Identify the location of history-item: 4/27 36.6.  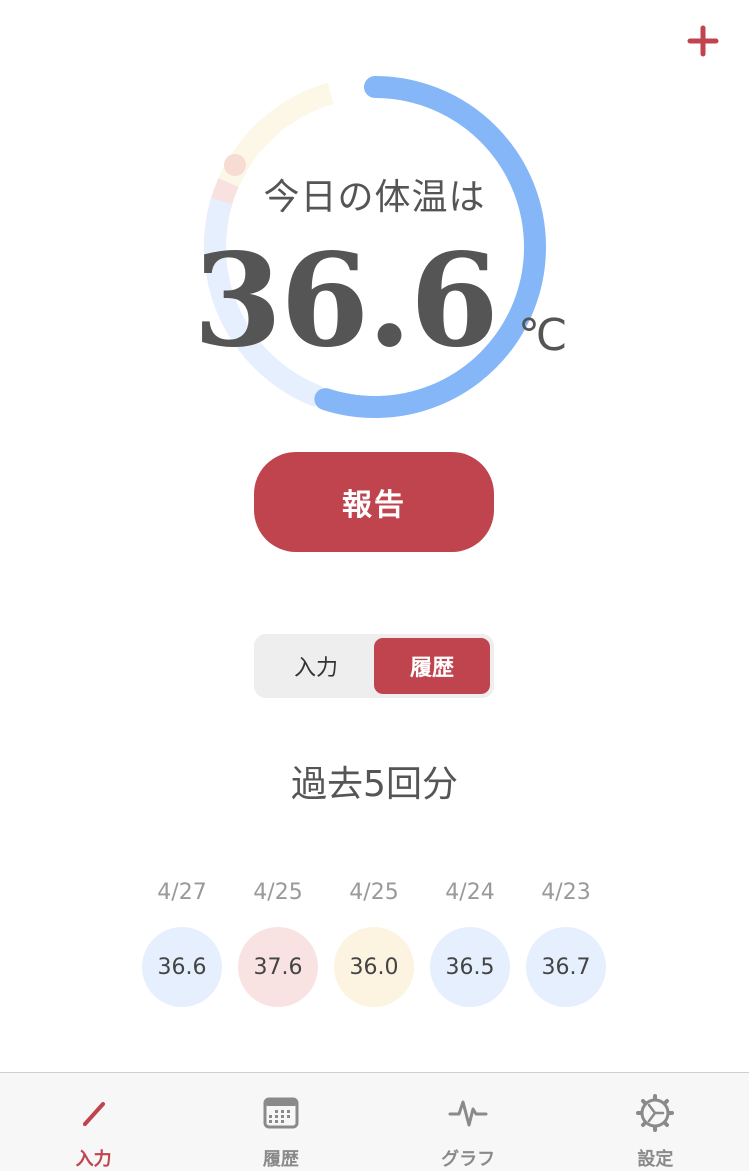
(182, 941).